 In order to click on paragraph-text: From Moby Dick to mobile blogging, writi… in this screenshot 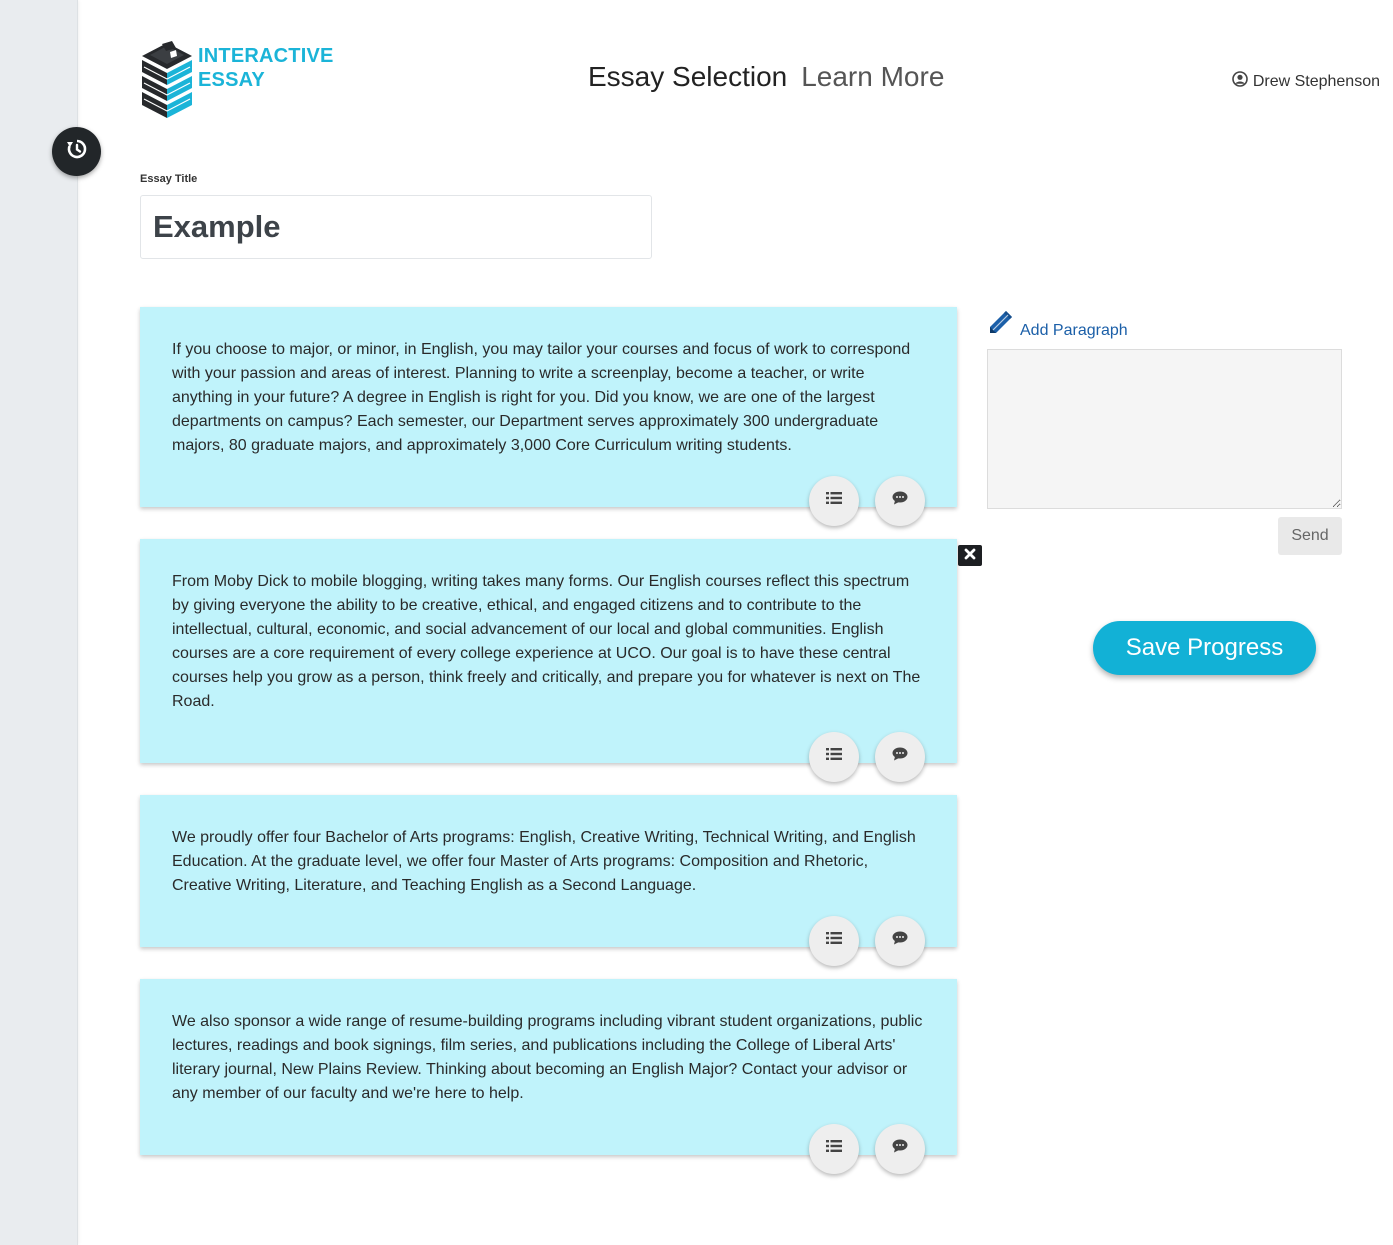, I will do `click(546, 641)`.